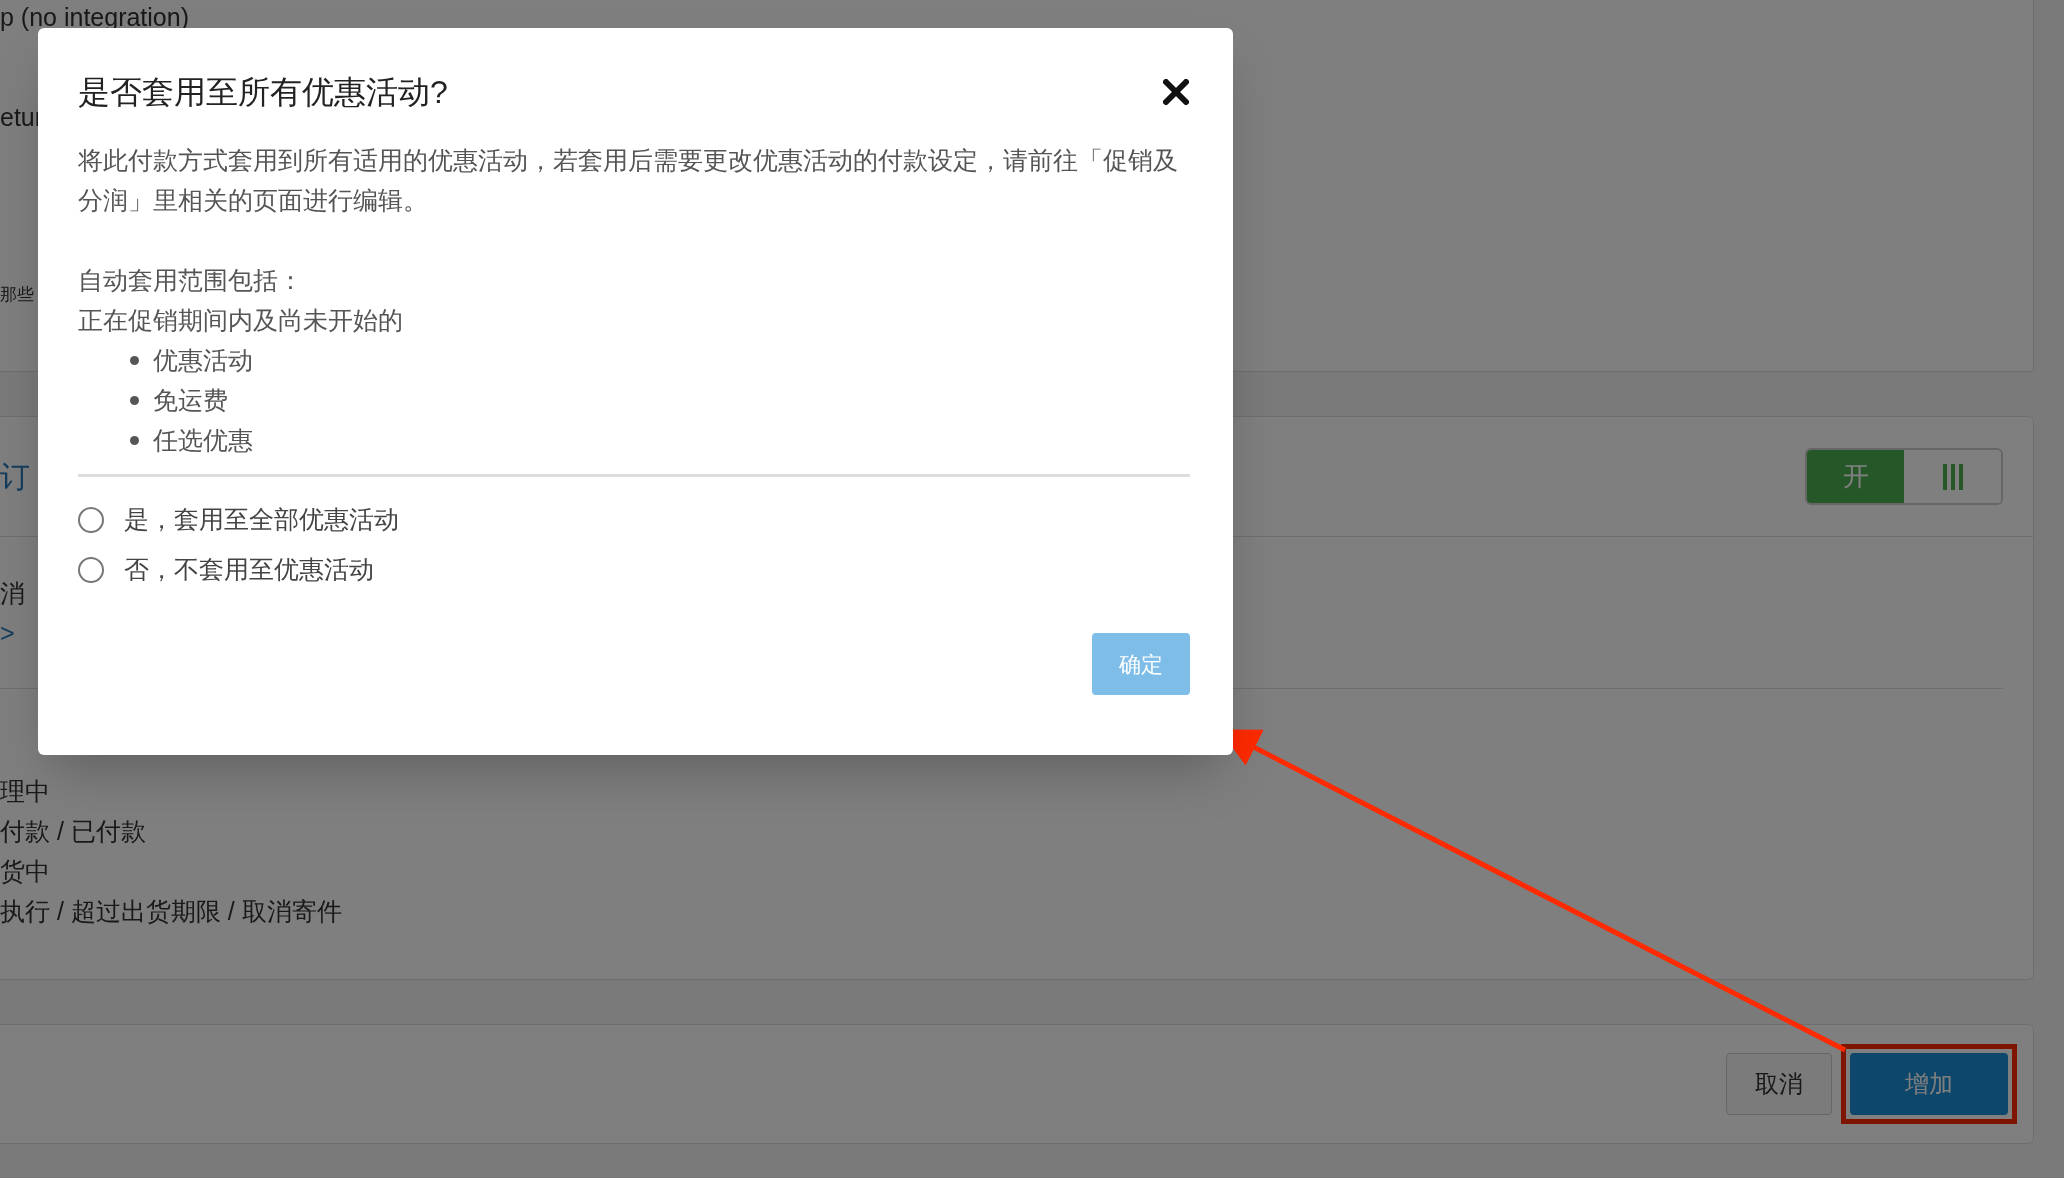 Image resolution: width=2064 pixels, height=1178 pixels. Describe the element at coordinates (17, 295) in the screenshot. I see `option-text: 那些` at that location.